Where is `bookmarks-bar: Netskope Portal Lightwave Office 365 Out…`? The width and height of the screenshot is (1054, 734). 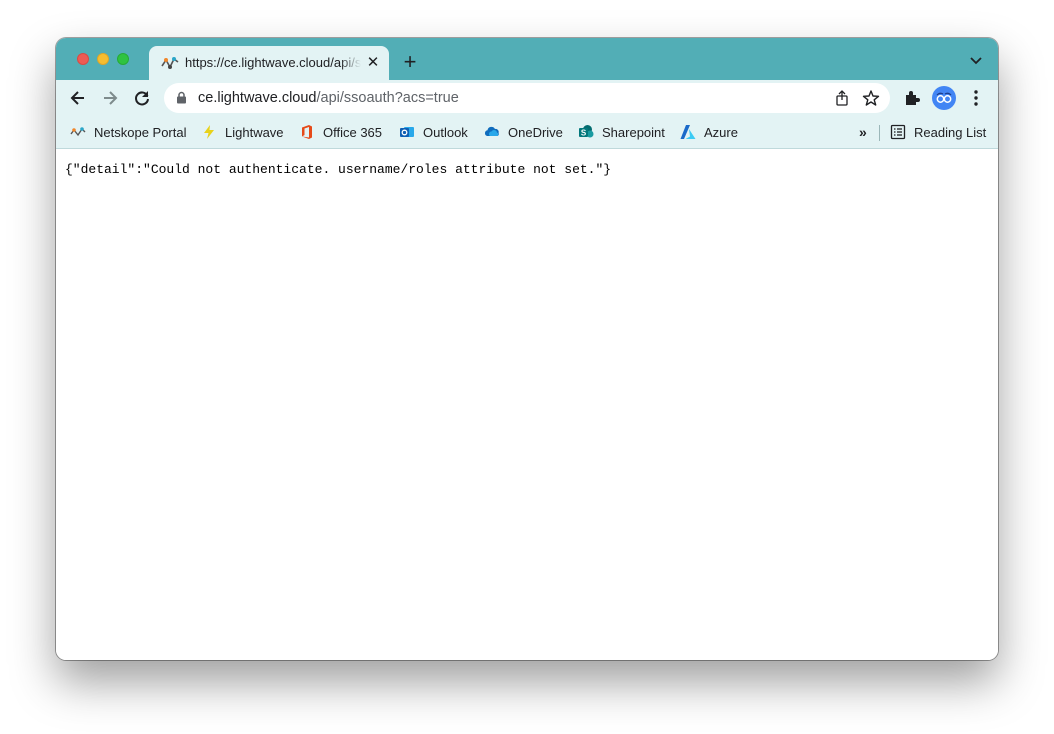
bookmarks-bar: Netskope Portal Lightwave Office 365 Out… is located at coordinates (527, 132).